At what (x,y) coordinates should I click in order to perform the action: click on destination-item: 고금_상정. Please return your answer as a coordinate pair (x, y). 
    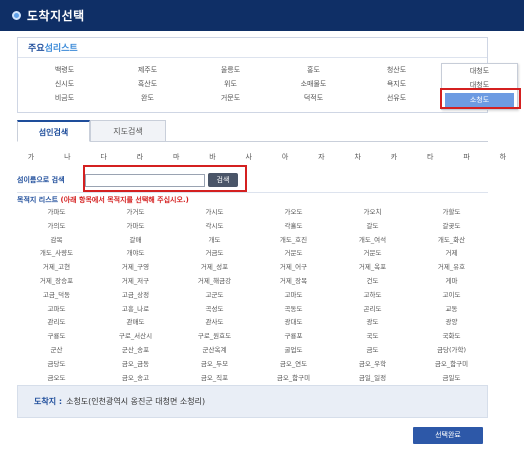
    Looking at the image, I should click on (135, 296).